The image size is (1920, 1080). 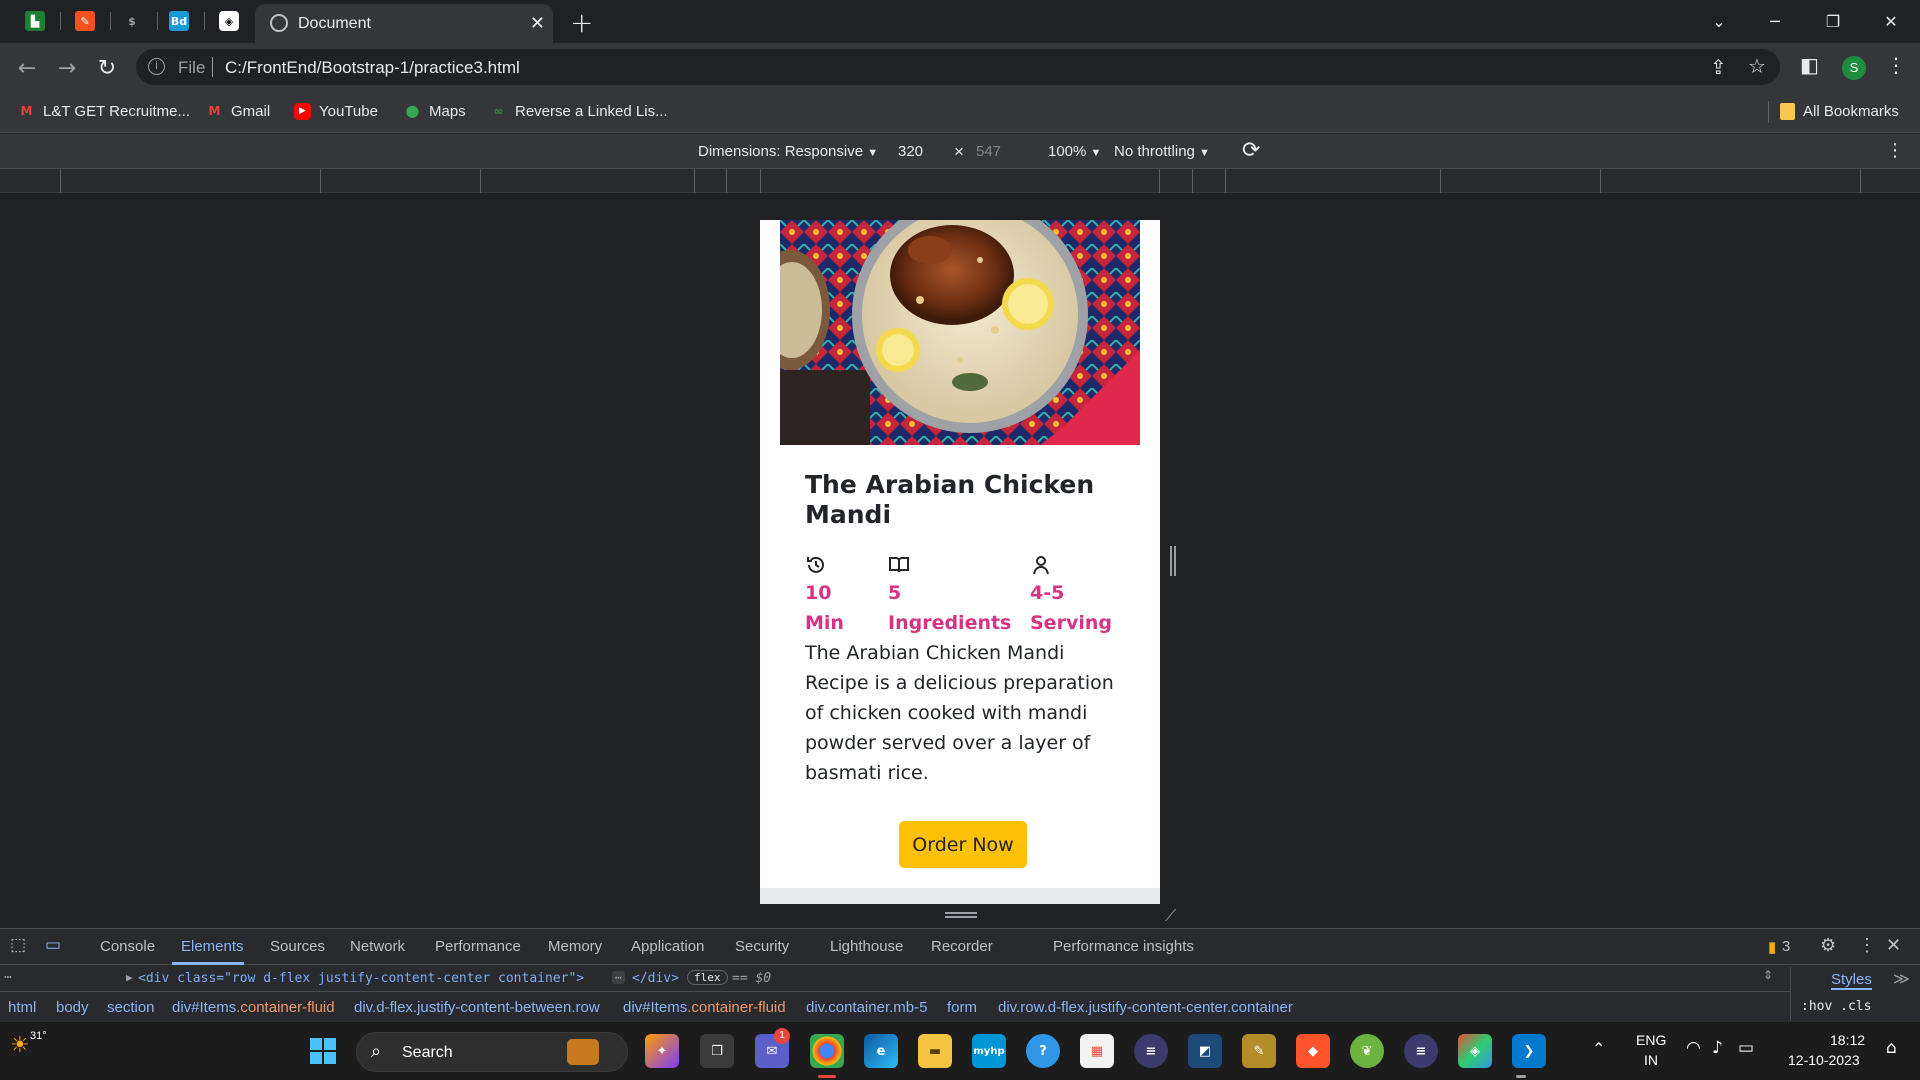 I want to click on tab-memory: Memory, so click(x=575, y=946).